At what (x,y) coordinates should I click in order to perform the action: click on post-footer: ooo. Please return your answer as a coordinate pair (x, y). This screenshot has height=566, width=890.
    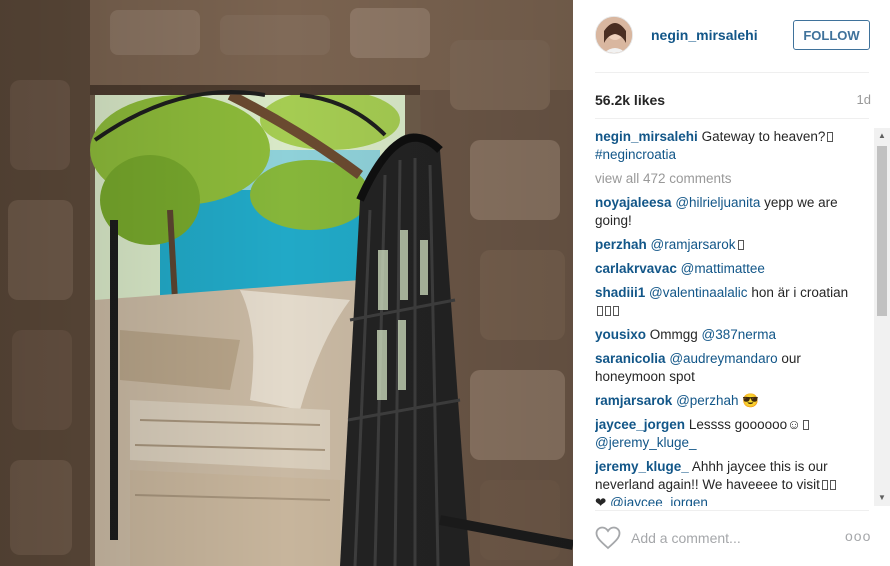
    Looking at the image, I should click on (731, 539).